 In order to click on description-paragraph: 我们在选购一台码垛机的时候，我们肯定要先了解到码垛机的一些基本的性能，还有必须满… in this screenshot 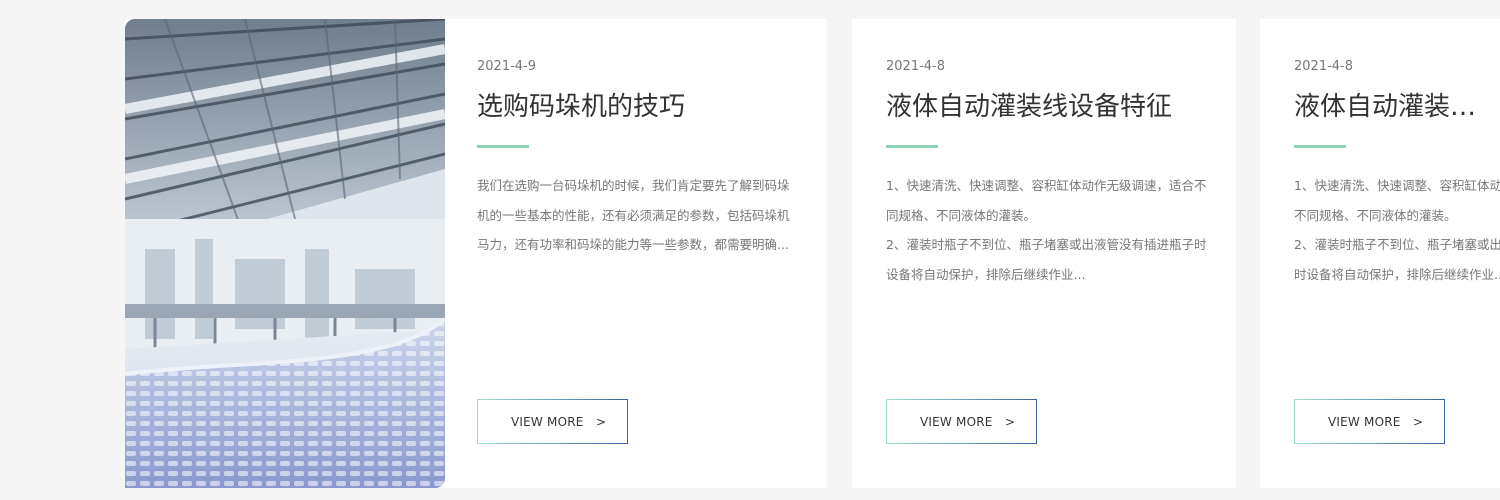, I will do `click(633, 215)`.